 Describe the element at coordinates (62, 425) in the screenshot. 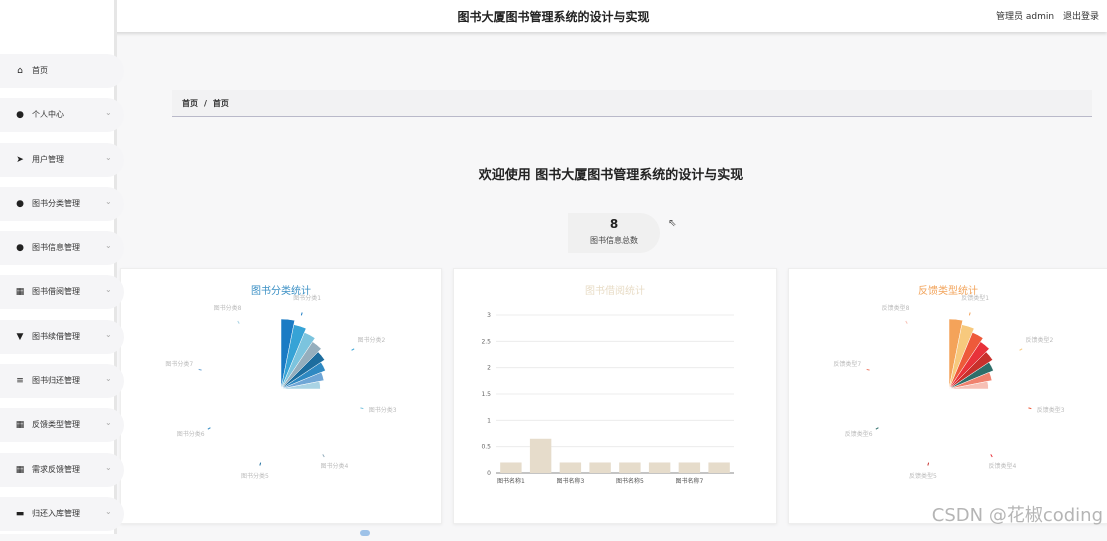

I see `sidebar-item: ▦ 反馈类型管理 ⌄` at that location.